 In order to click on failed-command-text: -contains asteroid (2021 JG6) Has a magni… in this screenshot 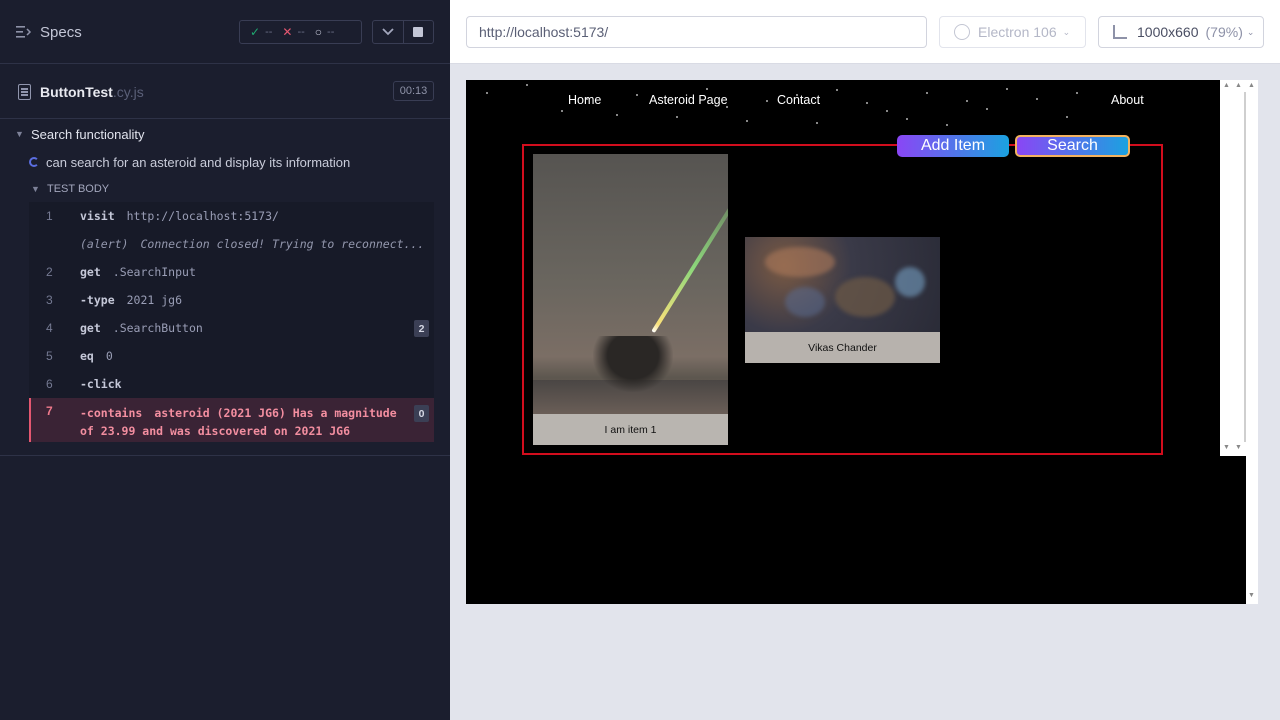, I will do `click(245, 422)`.